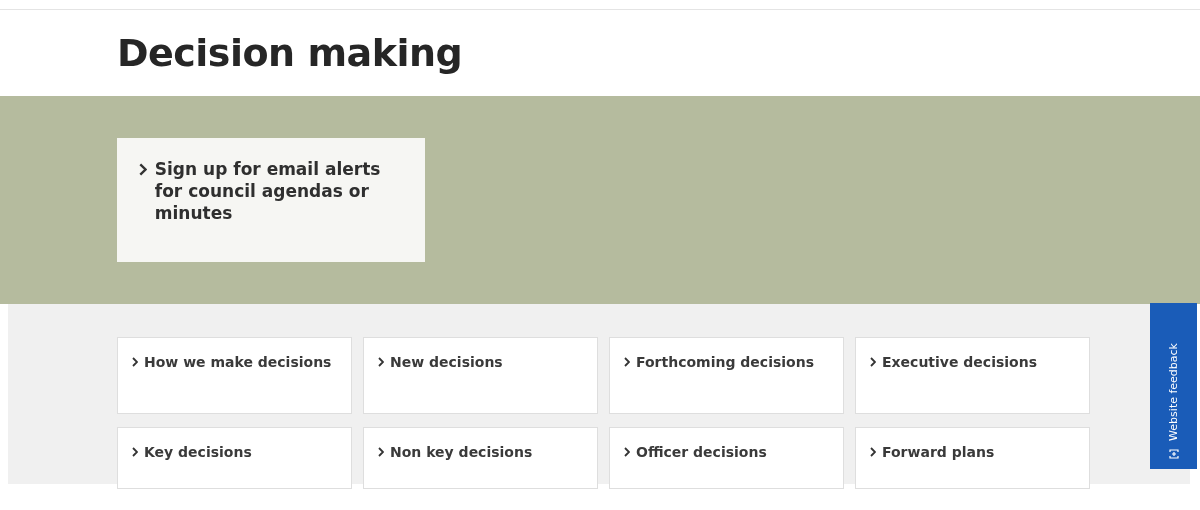  What do you see at coordinates (271, 200) in the screenshot?
I see `email-alerts-link: Sign up for email alerts for council agendas or minutes` at bounding box center [271, 200].